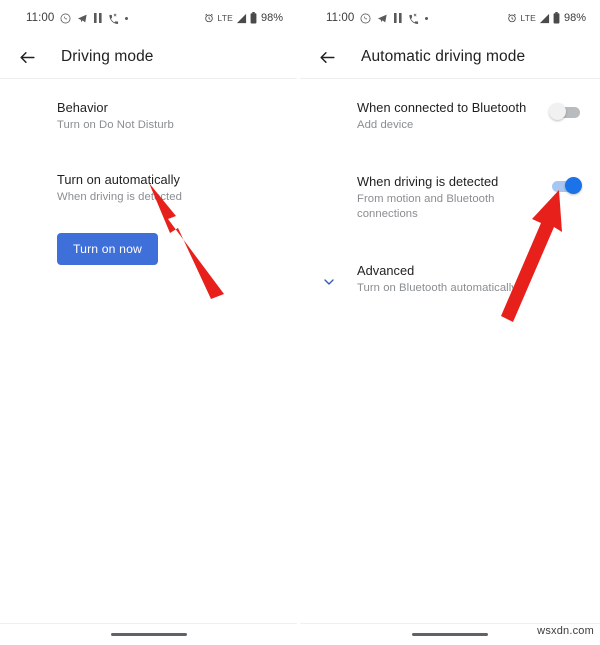 The image size is (600, 645). Describe the element at coordinates (471, 279) in the screenshot. I see `row-text: Advanced Turn on Bluetooth automatically` at that location.